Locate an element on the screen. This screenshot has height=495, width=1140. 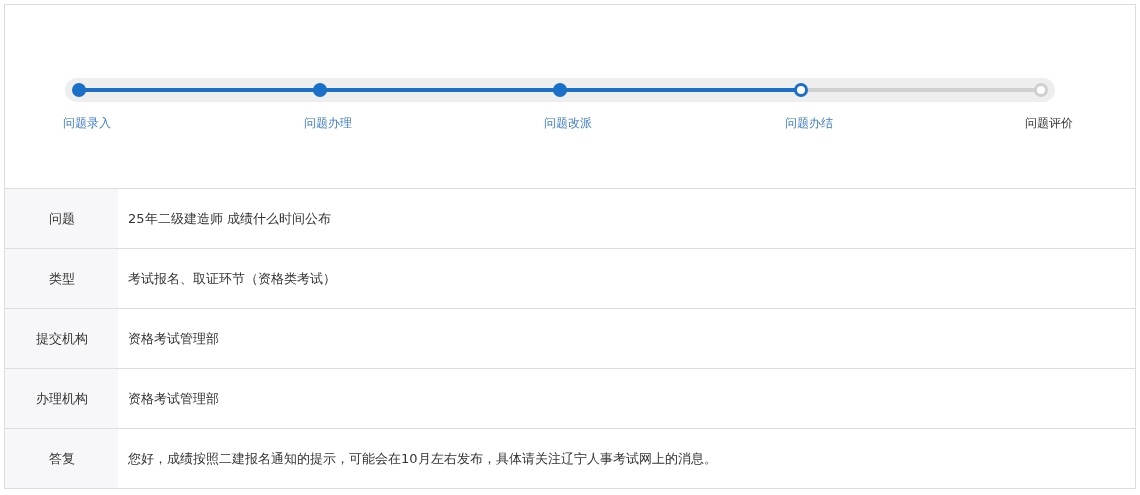
step-label: 问题录入 is located at coordinates (87, 123).